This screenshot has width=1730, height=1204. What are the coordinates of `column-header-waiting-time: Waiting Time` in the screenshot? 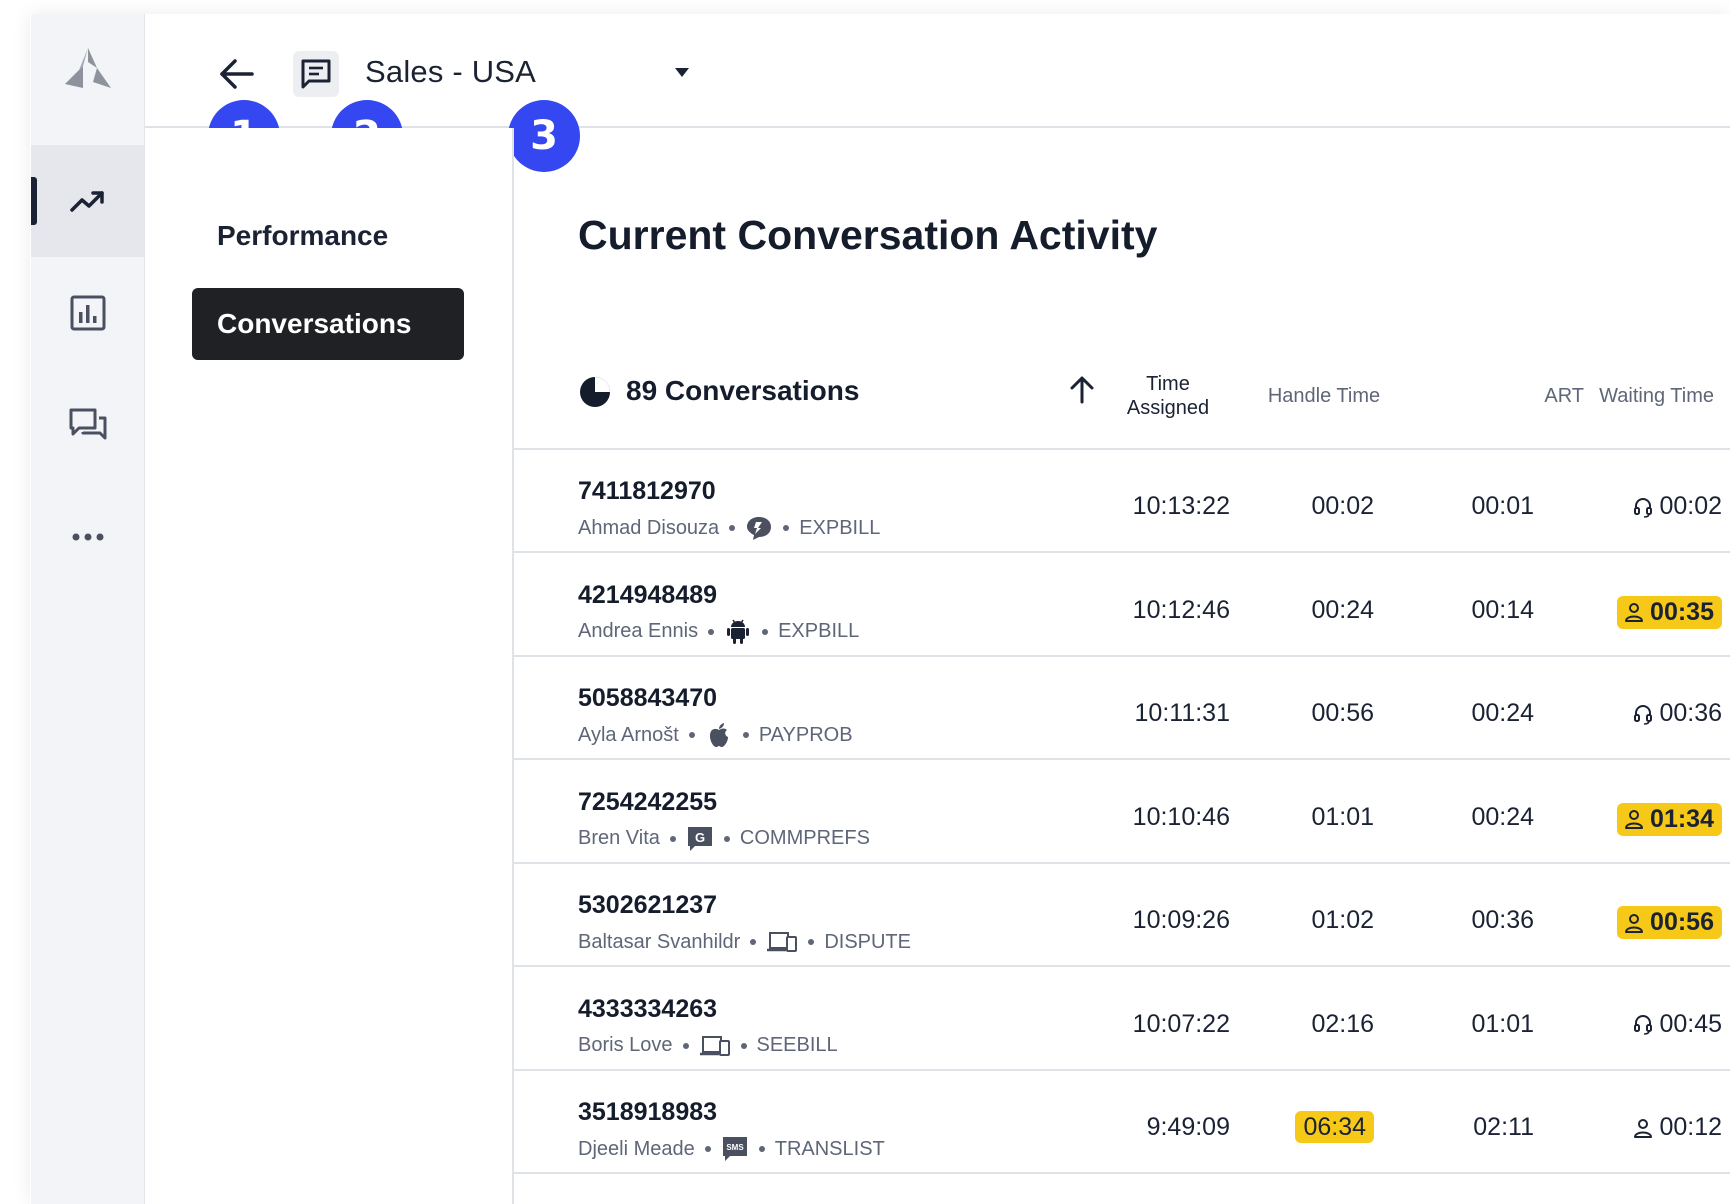 It's located at (1644, 396).